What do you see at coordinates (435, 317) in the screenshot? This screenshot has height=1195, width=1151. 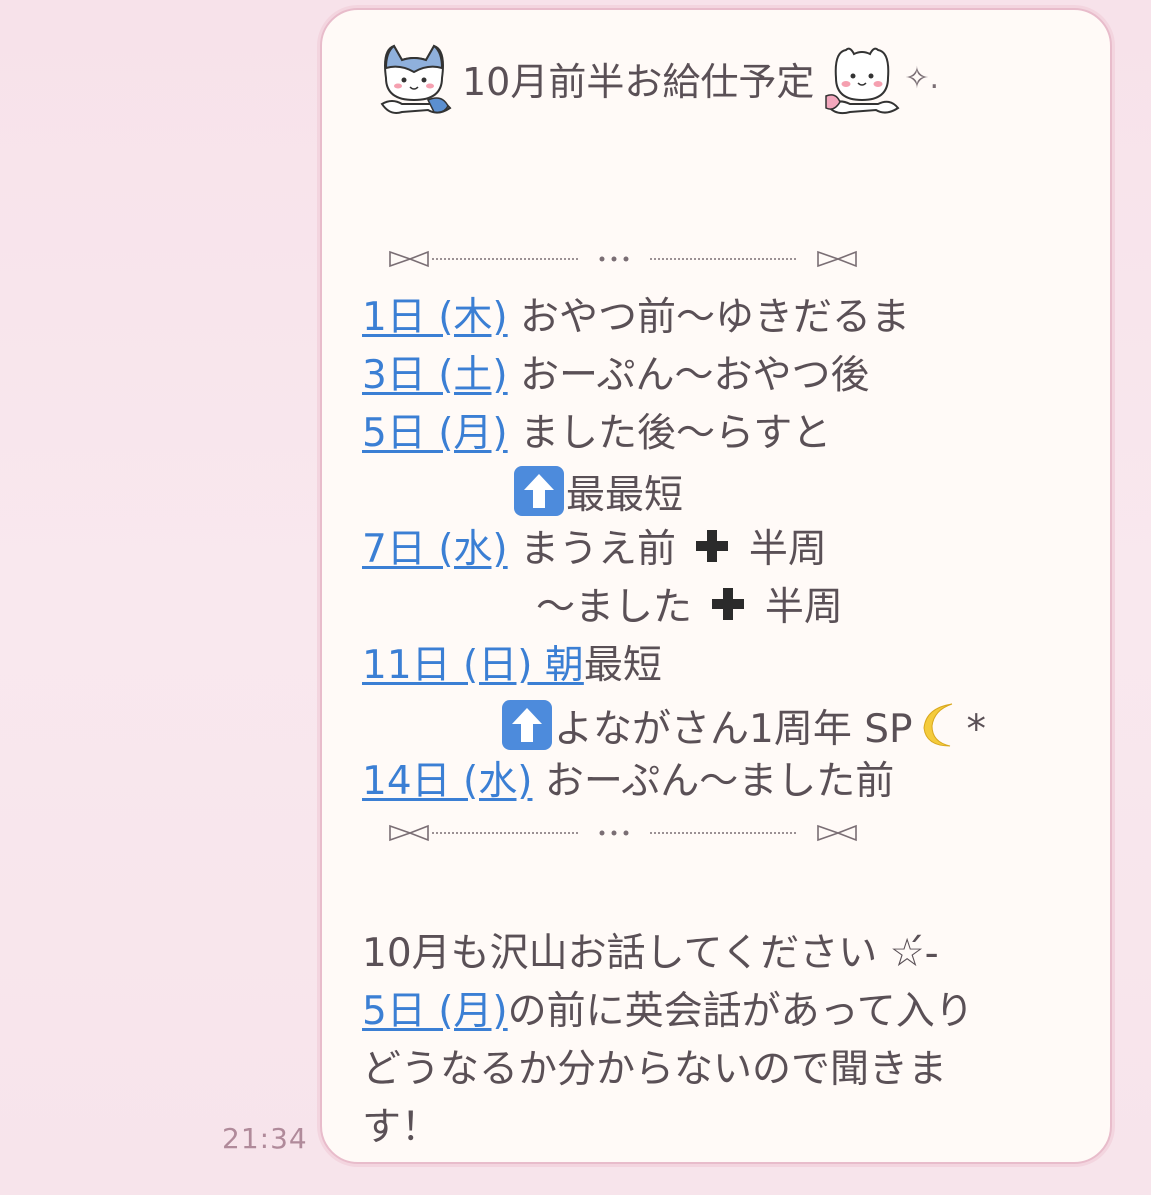 I see `date-link: 1日 (木)` at bounding box center [435, 317].